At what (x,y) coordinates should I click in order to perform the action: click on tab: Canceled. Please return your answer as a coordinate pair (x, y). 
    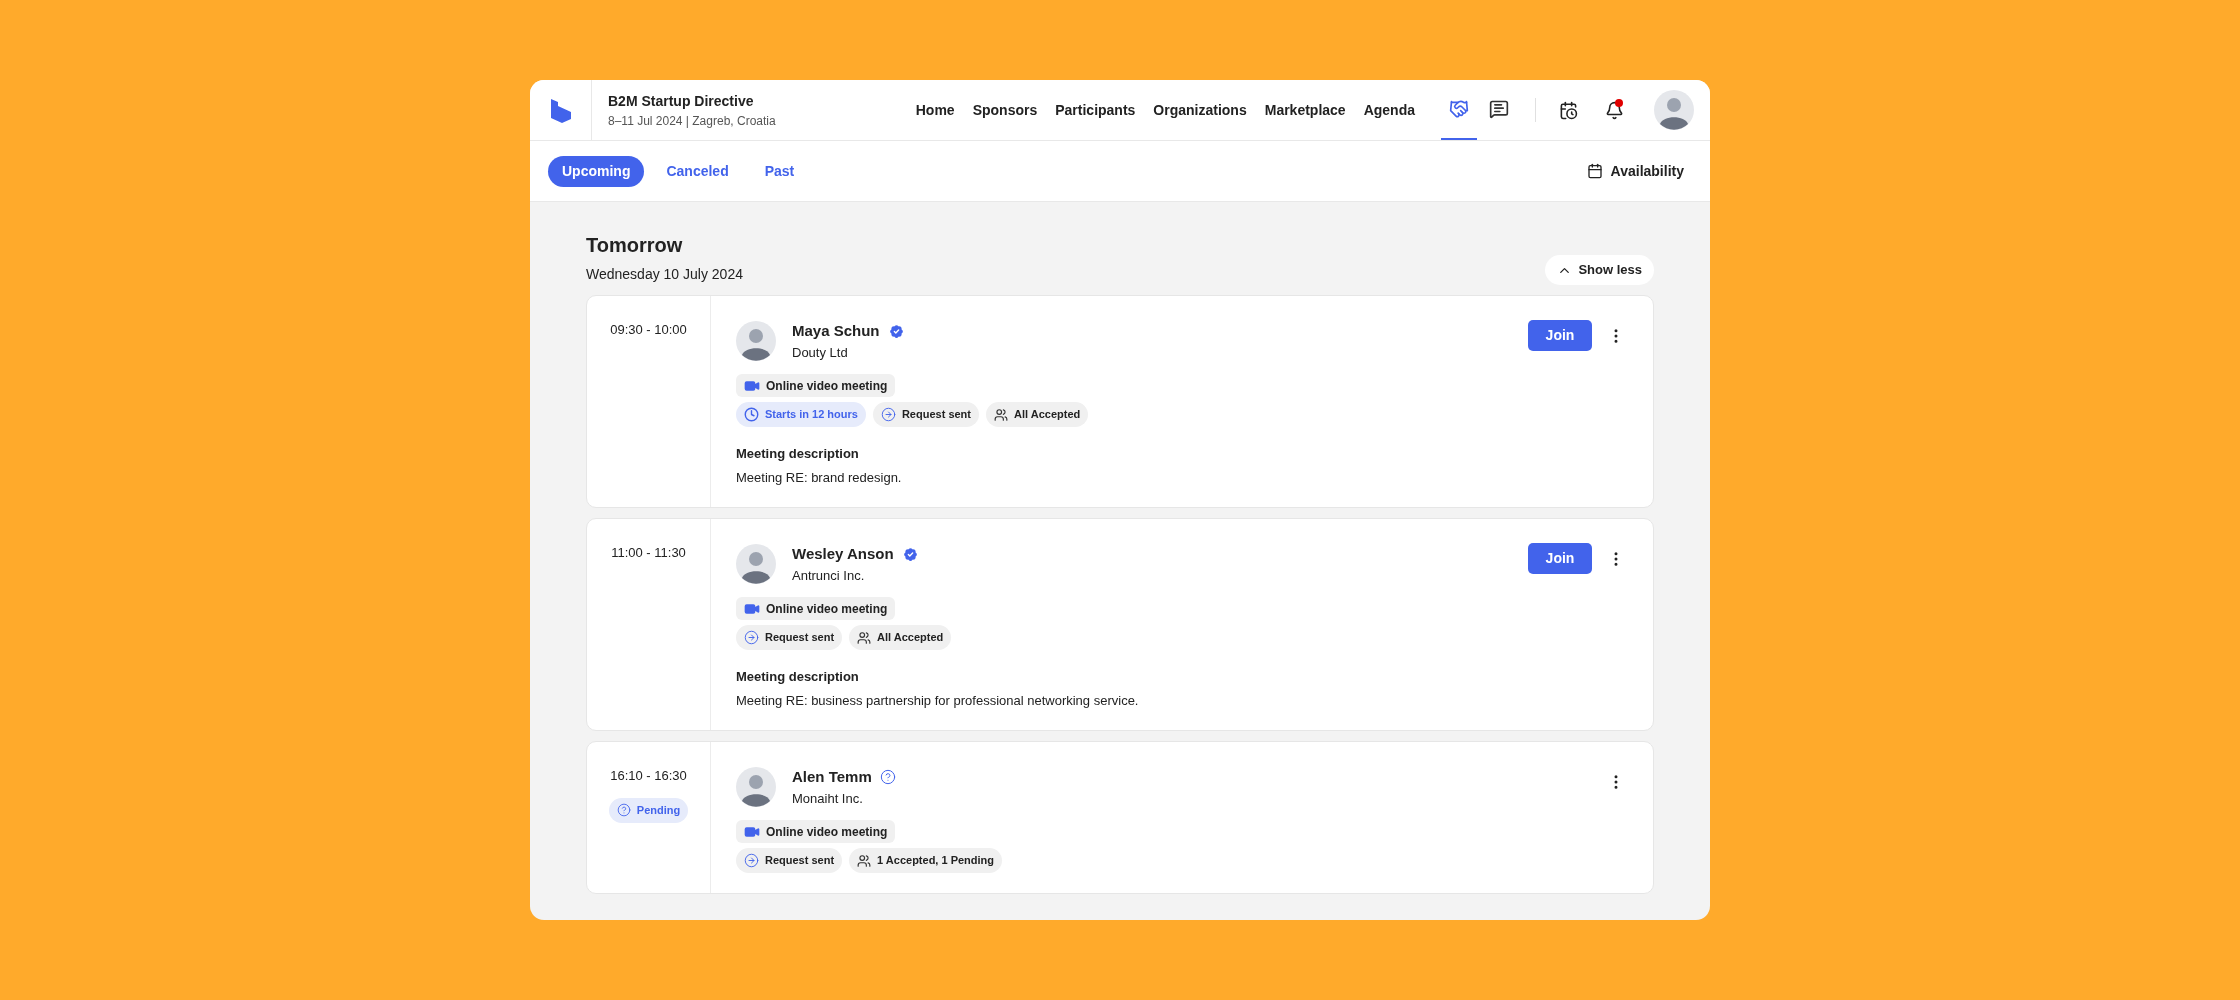
    Looking at the image, I should click on (697, 171).